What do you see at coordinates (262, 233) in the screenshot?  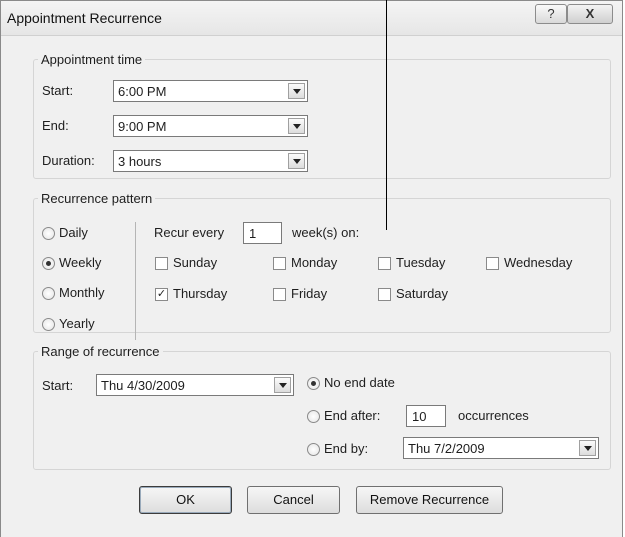 I see `recur-every-input: 1` at bounding box center [262, 233].